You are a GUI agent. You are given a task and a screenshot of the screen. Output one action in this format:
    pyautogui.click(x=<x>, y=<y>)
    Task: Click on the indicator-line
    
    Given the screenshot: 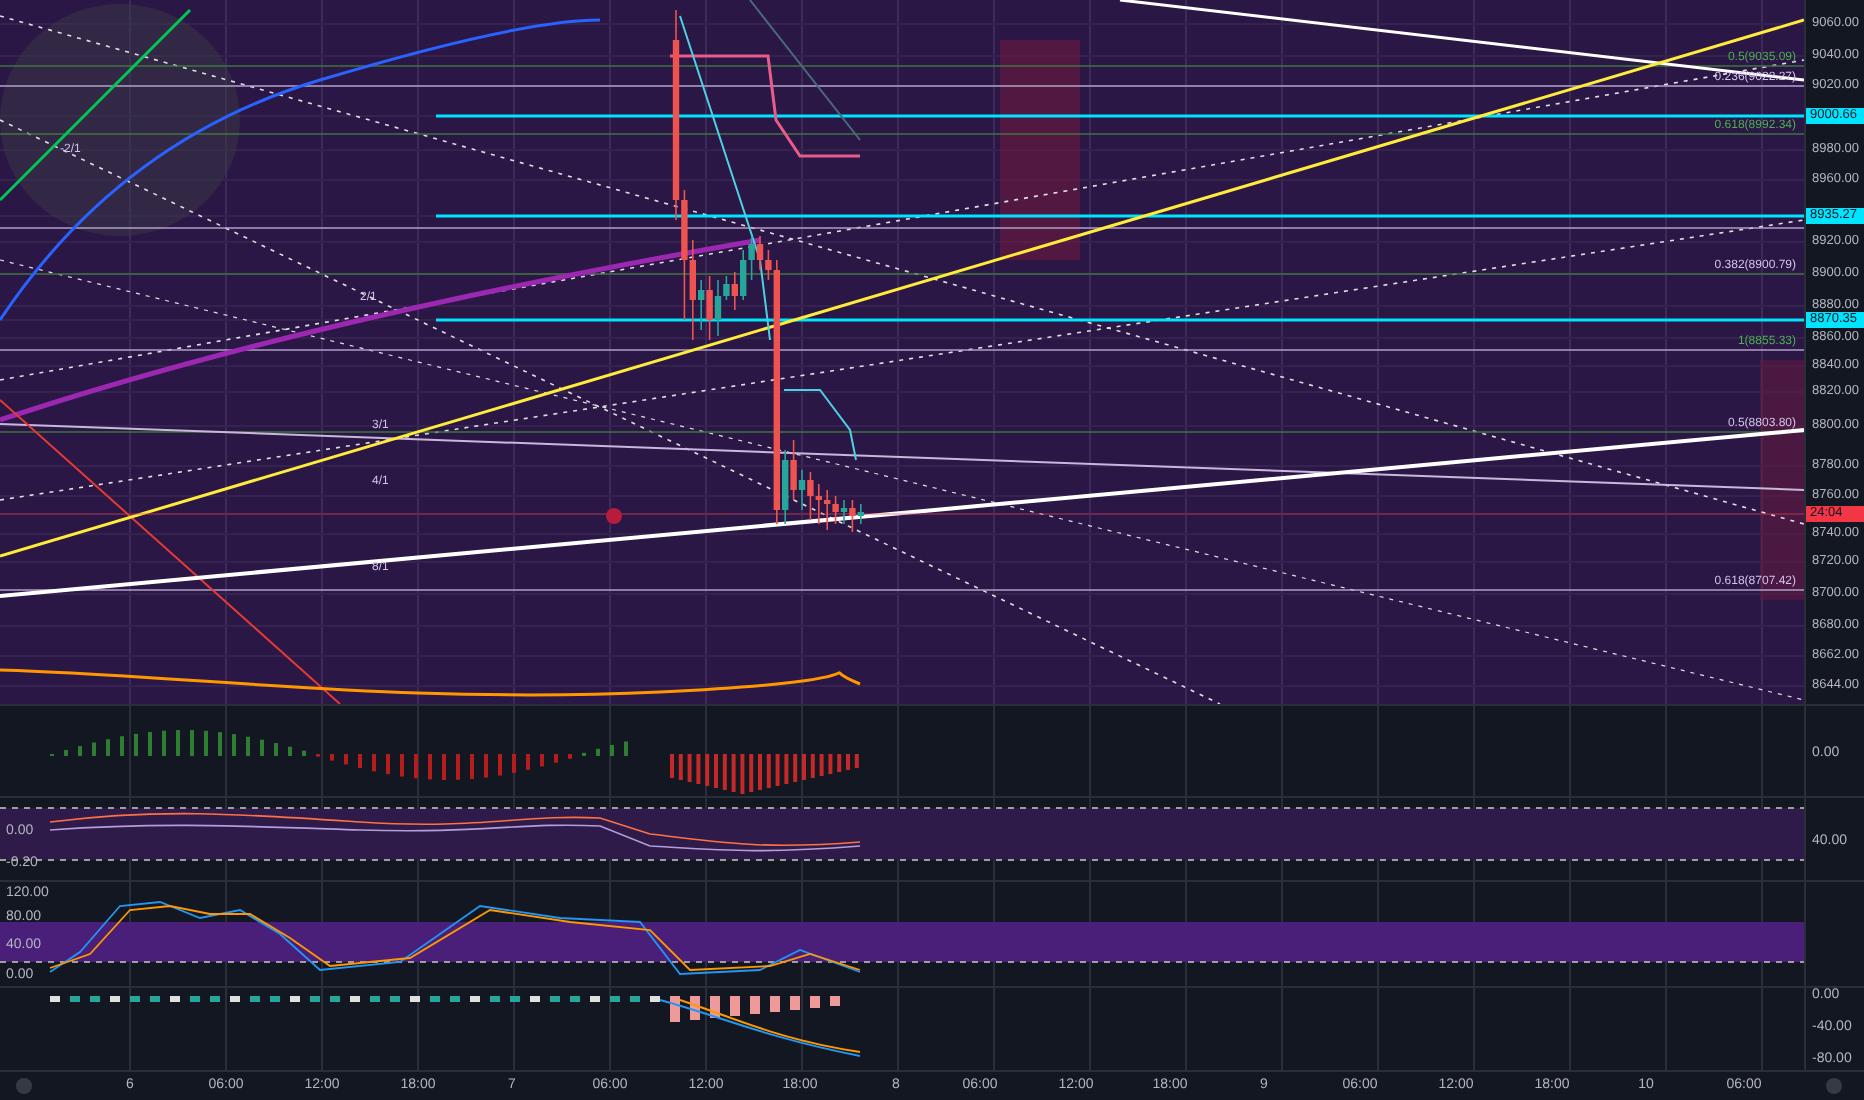 What is the action you would take?
    pyautogui.click(x=820, y=425)
    